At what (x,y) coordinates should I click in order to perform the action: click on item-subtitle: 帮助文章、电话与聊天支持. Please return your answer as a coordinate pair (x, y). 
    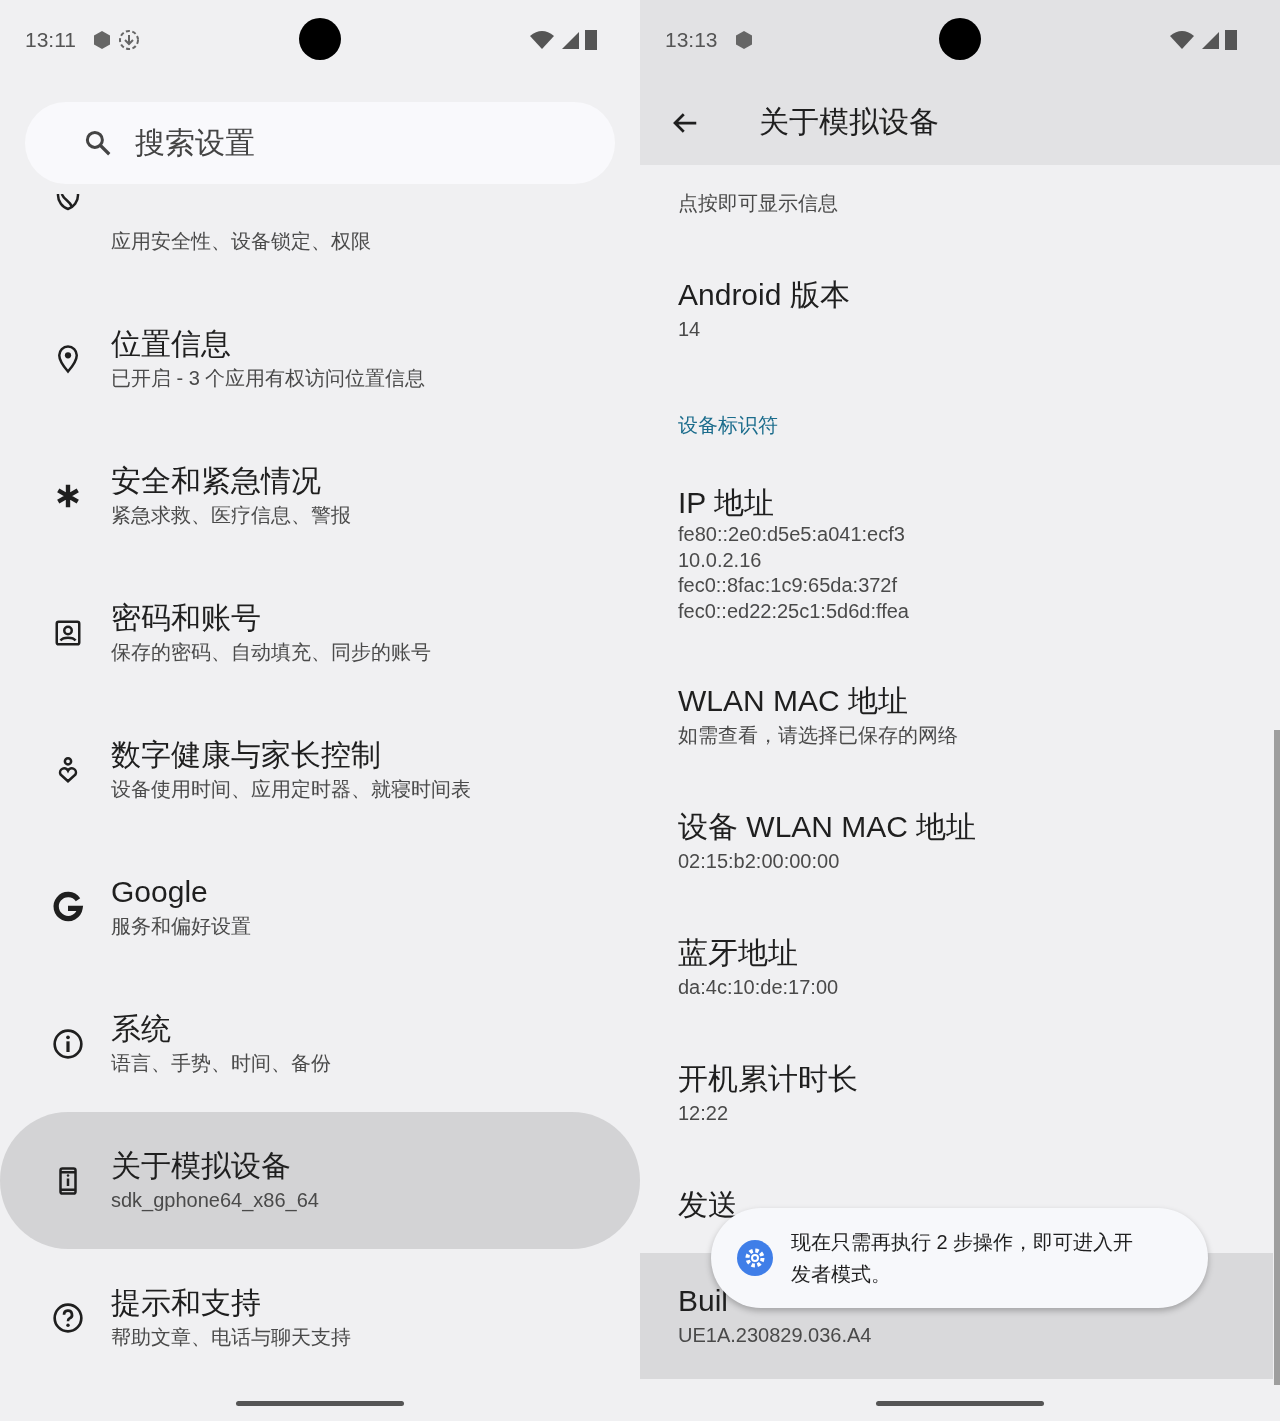
    Looking at the image, I should click on (231, 1337).